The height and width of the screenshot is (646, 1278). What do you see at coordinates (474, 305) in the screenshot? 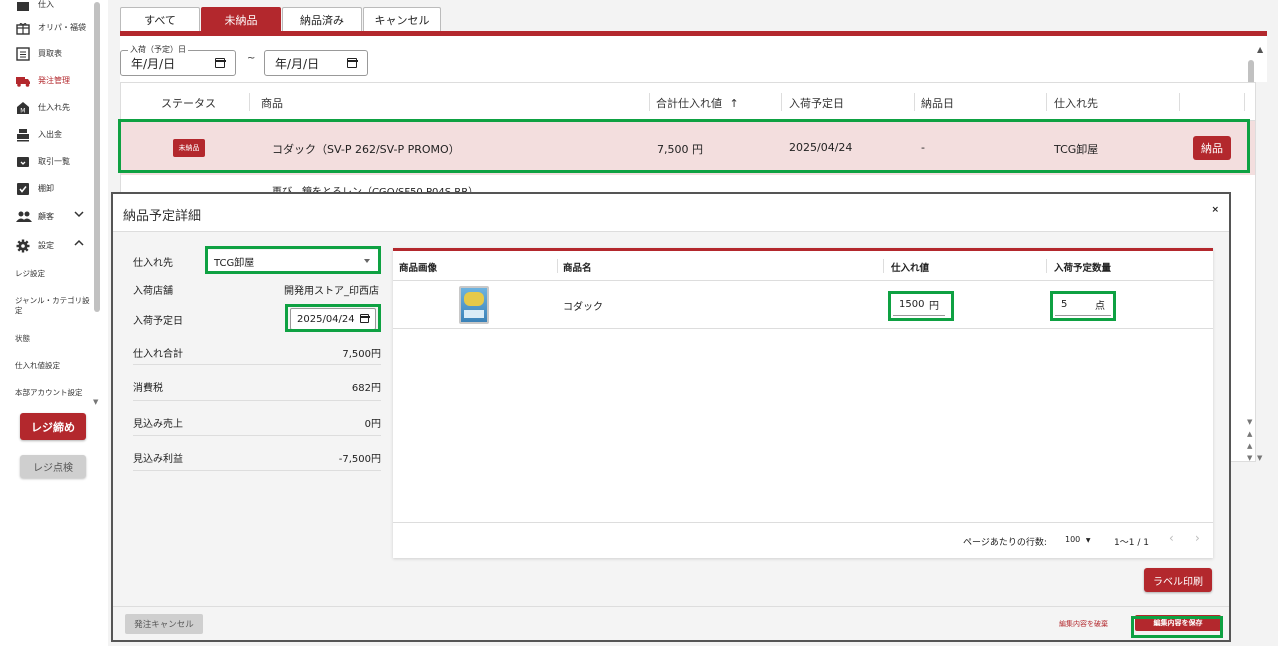
I see `product-image` at bounding box center [474, 305].